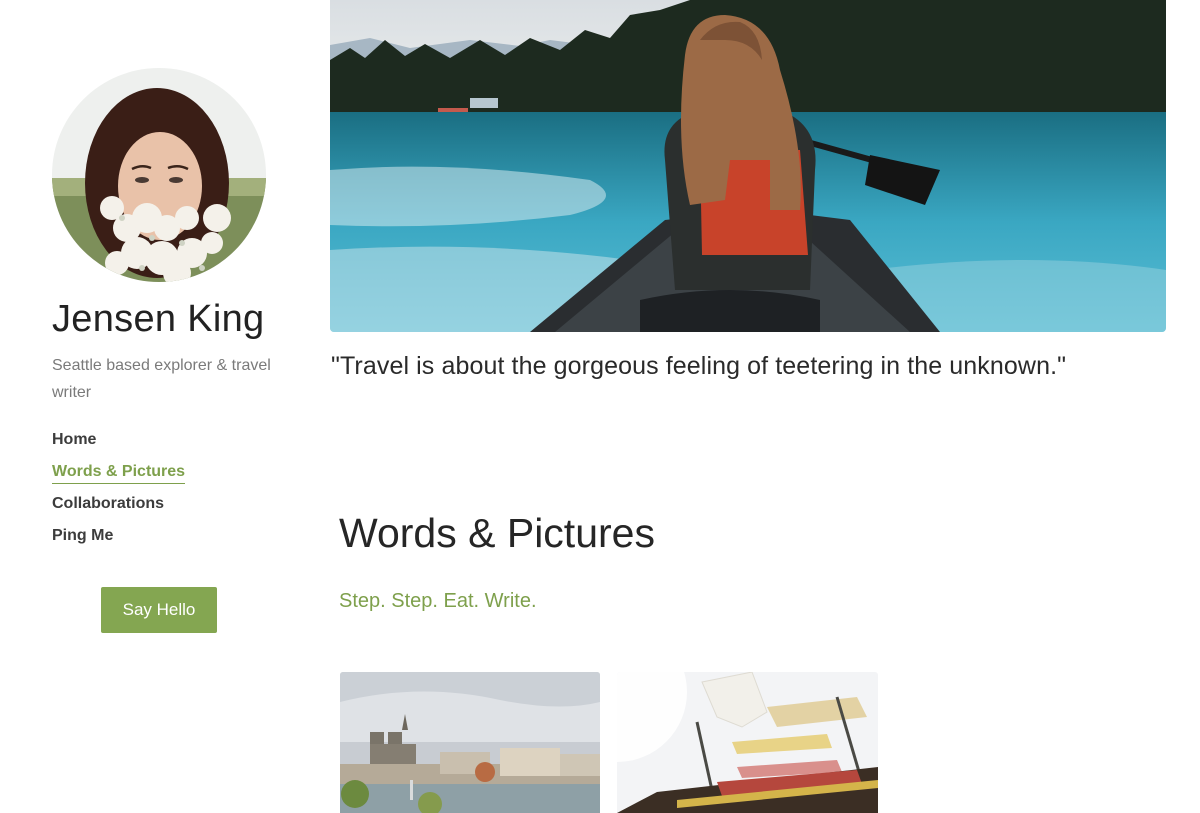 The height and width of the screenshot is (813, 1200). I want to click on nav-link-home: Home, so click(74, 440).